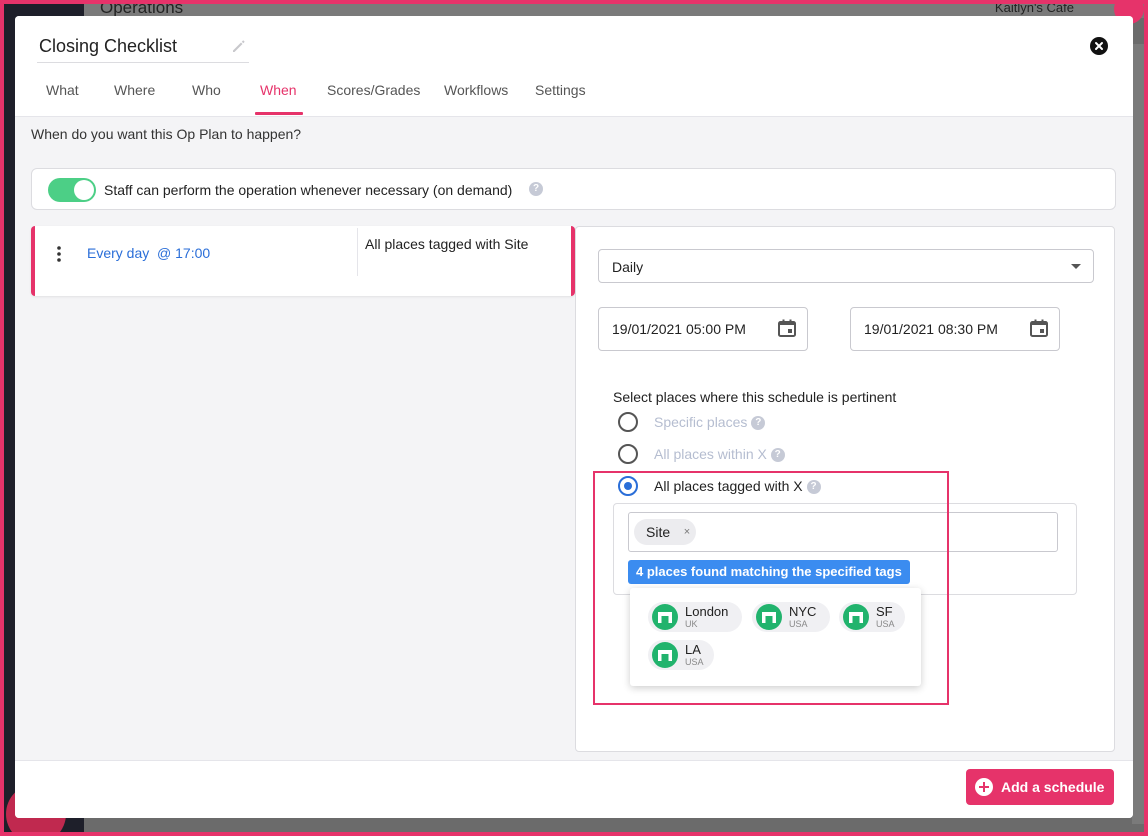 The image size is (1148, 836). I want to click on kebab-menu-icon, so click(59, 254).